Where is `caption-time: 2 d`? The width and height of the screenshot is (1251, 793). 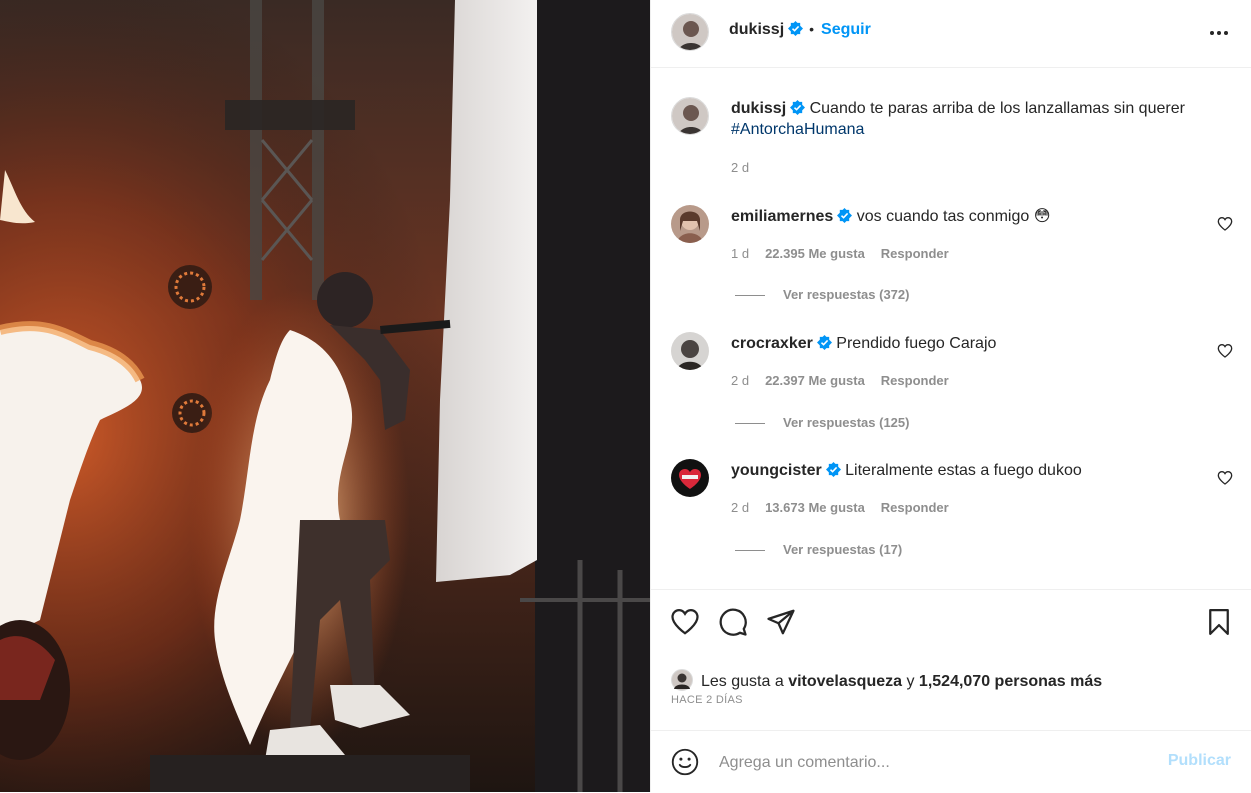 caption-time: 2 d is located at coordinates (740, 167).